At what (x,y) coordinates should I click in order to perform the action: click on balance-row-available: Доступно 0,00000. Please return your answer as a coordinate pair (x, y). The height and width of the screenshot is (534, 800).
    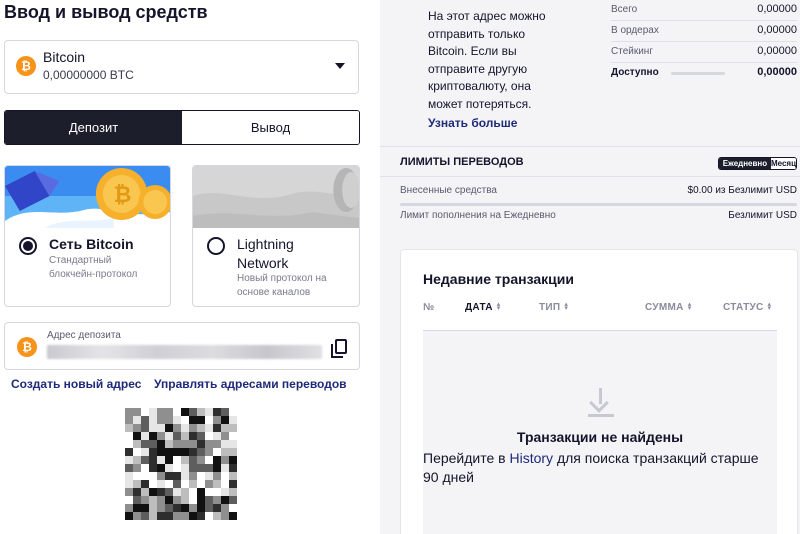
    Looking at the image, I should click on (704, 73).